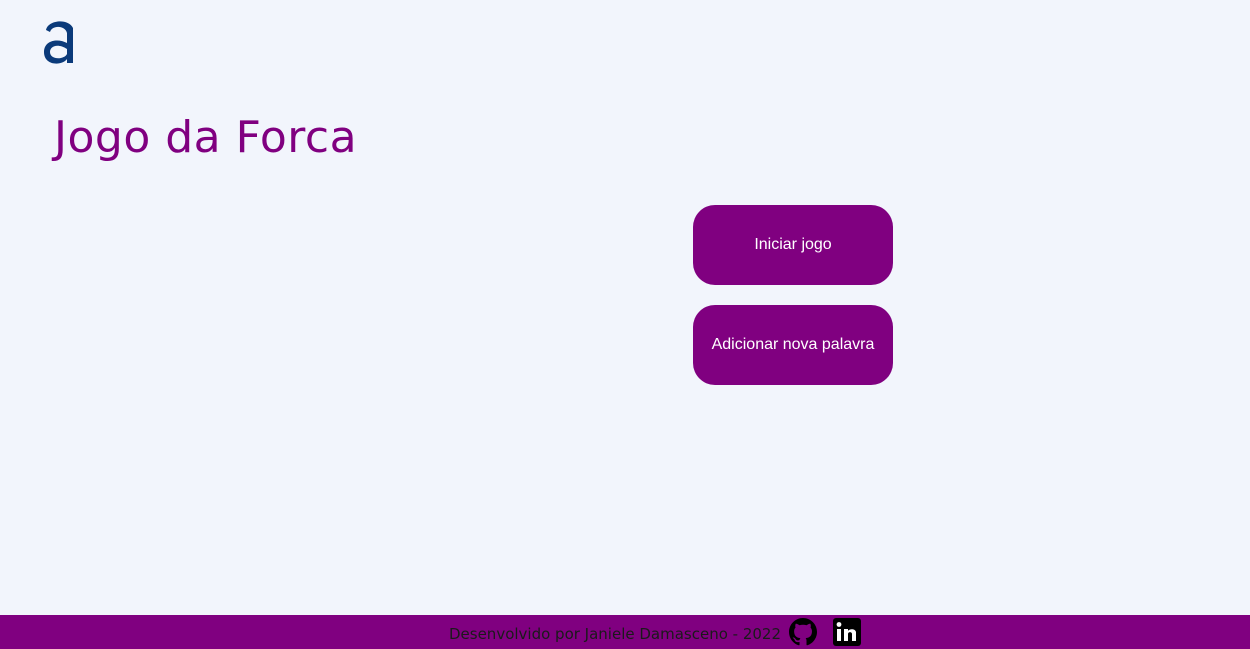 The height and width of the screenshot is (649, 1250). I want to click on github-icon, so click(803, 632).